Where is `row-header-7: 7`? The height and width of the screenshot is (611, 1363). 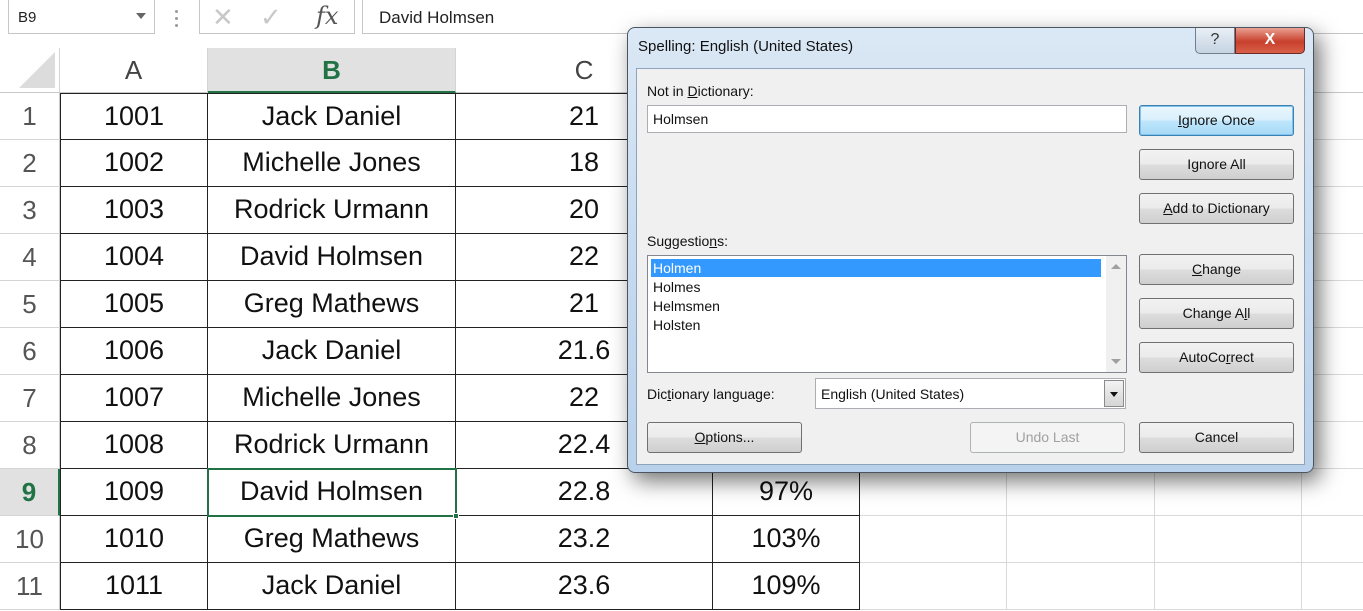
row-header-7: 7 is located at coordinates (30, 398).